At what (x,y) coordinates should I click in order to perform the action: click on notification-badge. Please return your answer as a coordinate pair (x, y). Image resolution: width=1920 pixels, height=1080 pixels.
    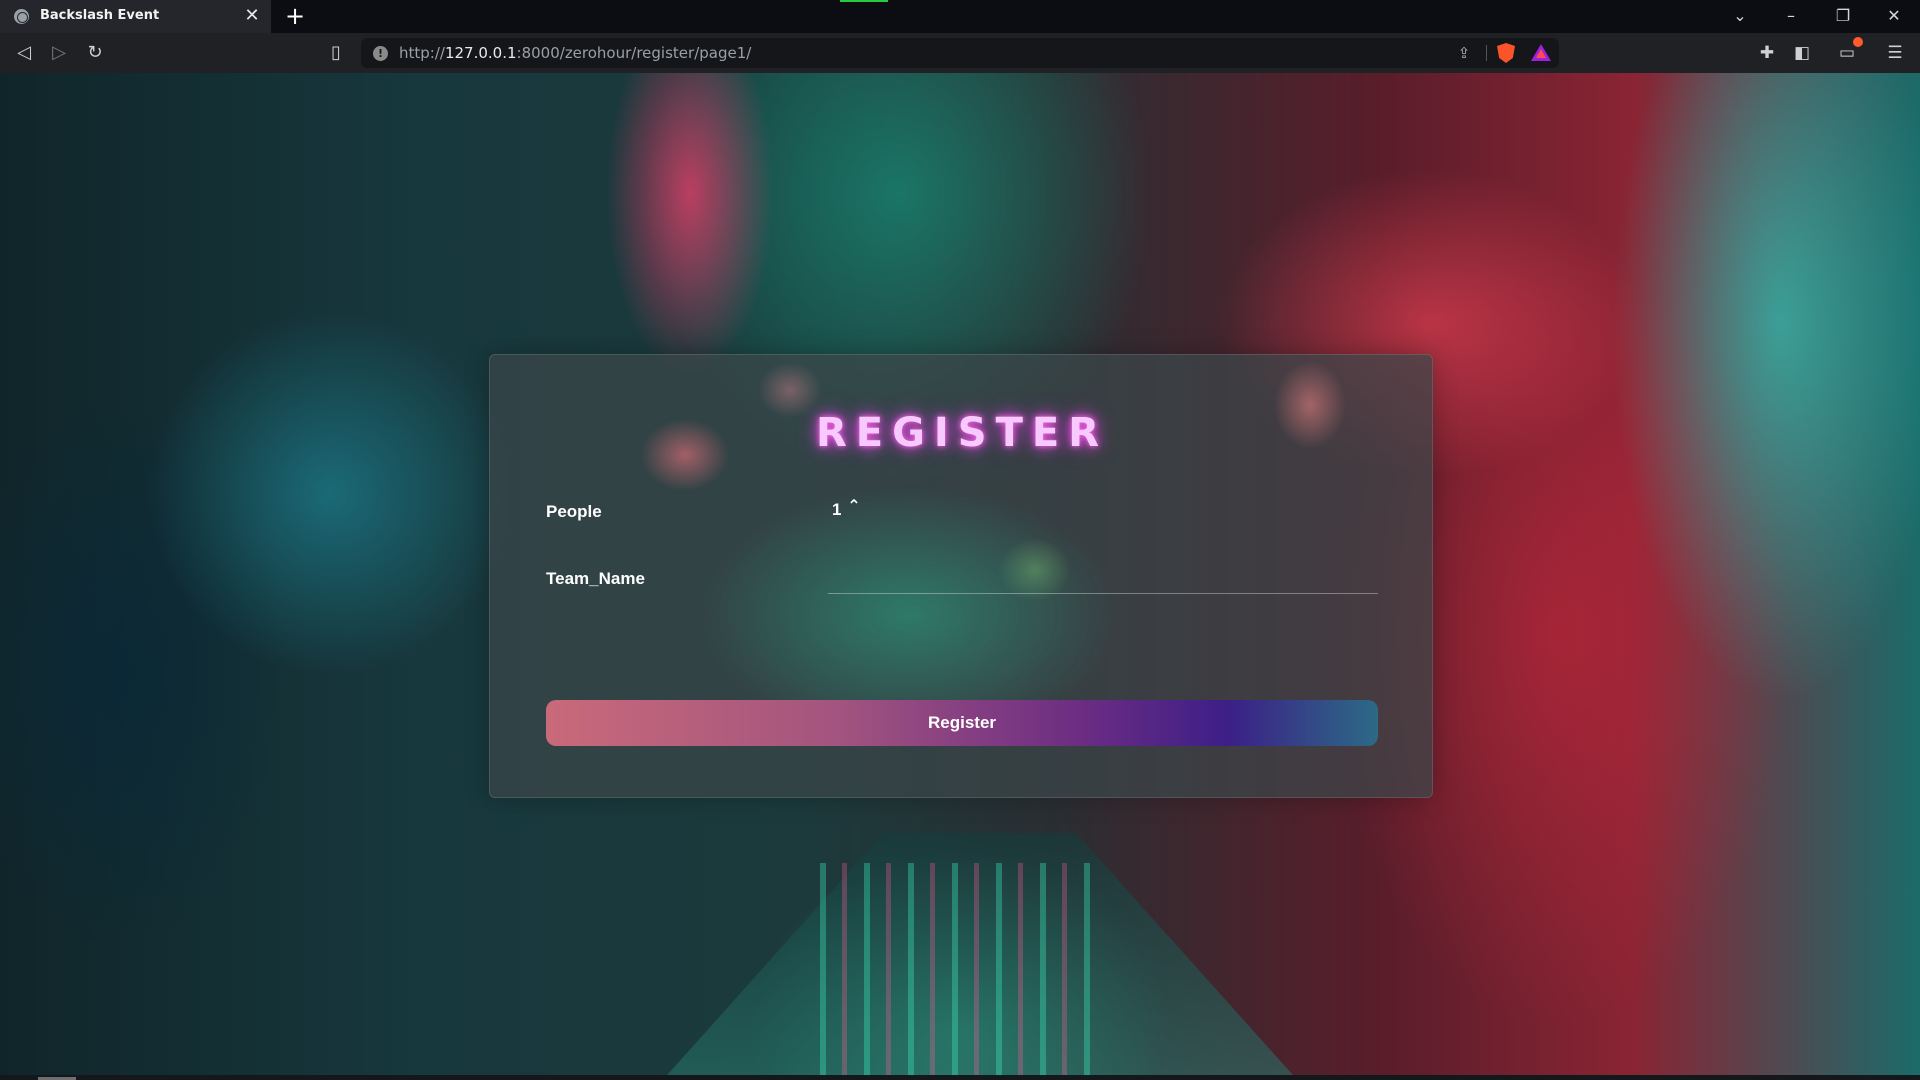
    Looking at the image, I should click on (1858, 42).